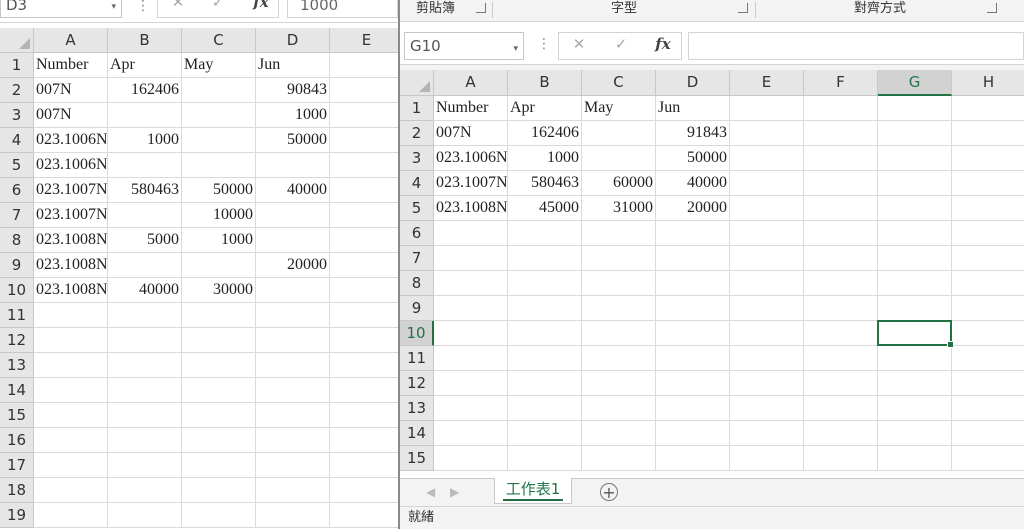 Image resolution: width=1024 pixels, height=529 pixels. I want to click on row-header-4: 4, so click(17, 140).